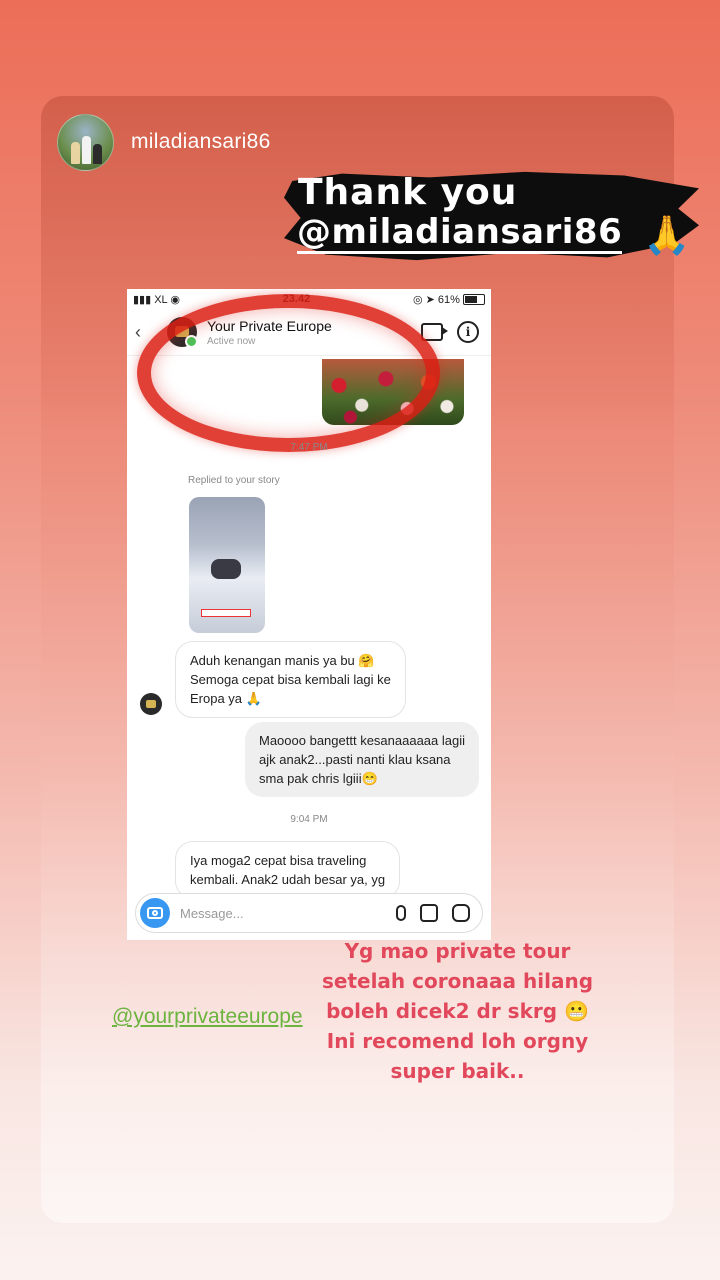 Image resolution: width=720 pixels, height=1280 pixels. I want to click on message-line: Eropa ya 🙏, so click(226, 698).